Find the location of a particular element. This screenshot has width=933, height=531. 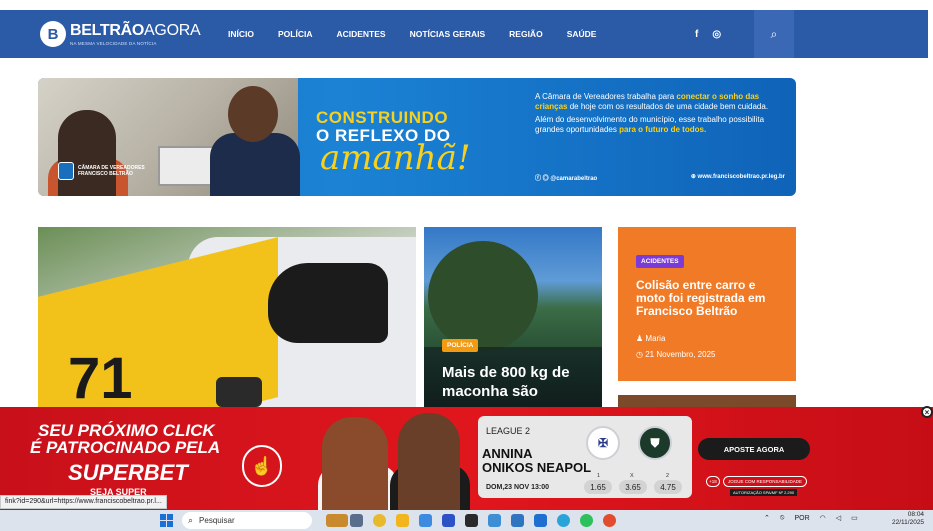

taskbar-search-input: ⌕ Pesquisar is located at coordinates (247, 520).